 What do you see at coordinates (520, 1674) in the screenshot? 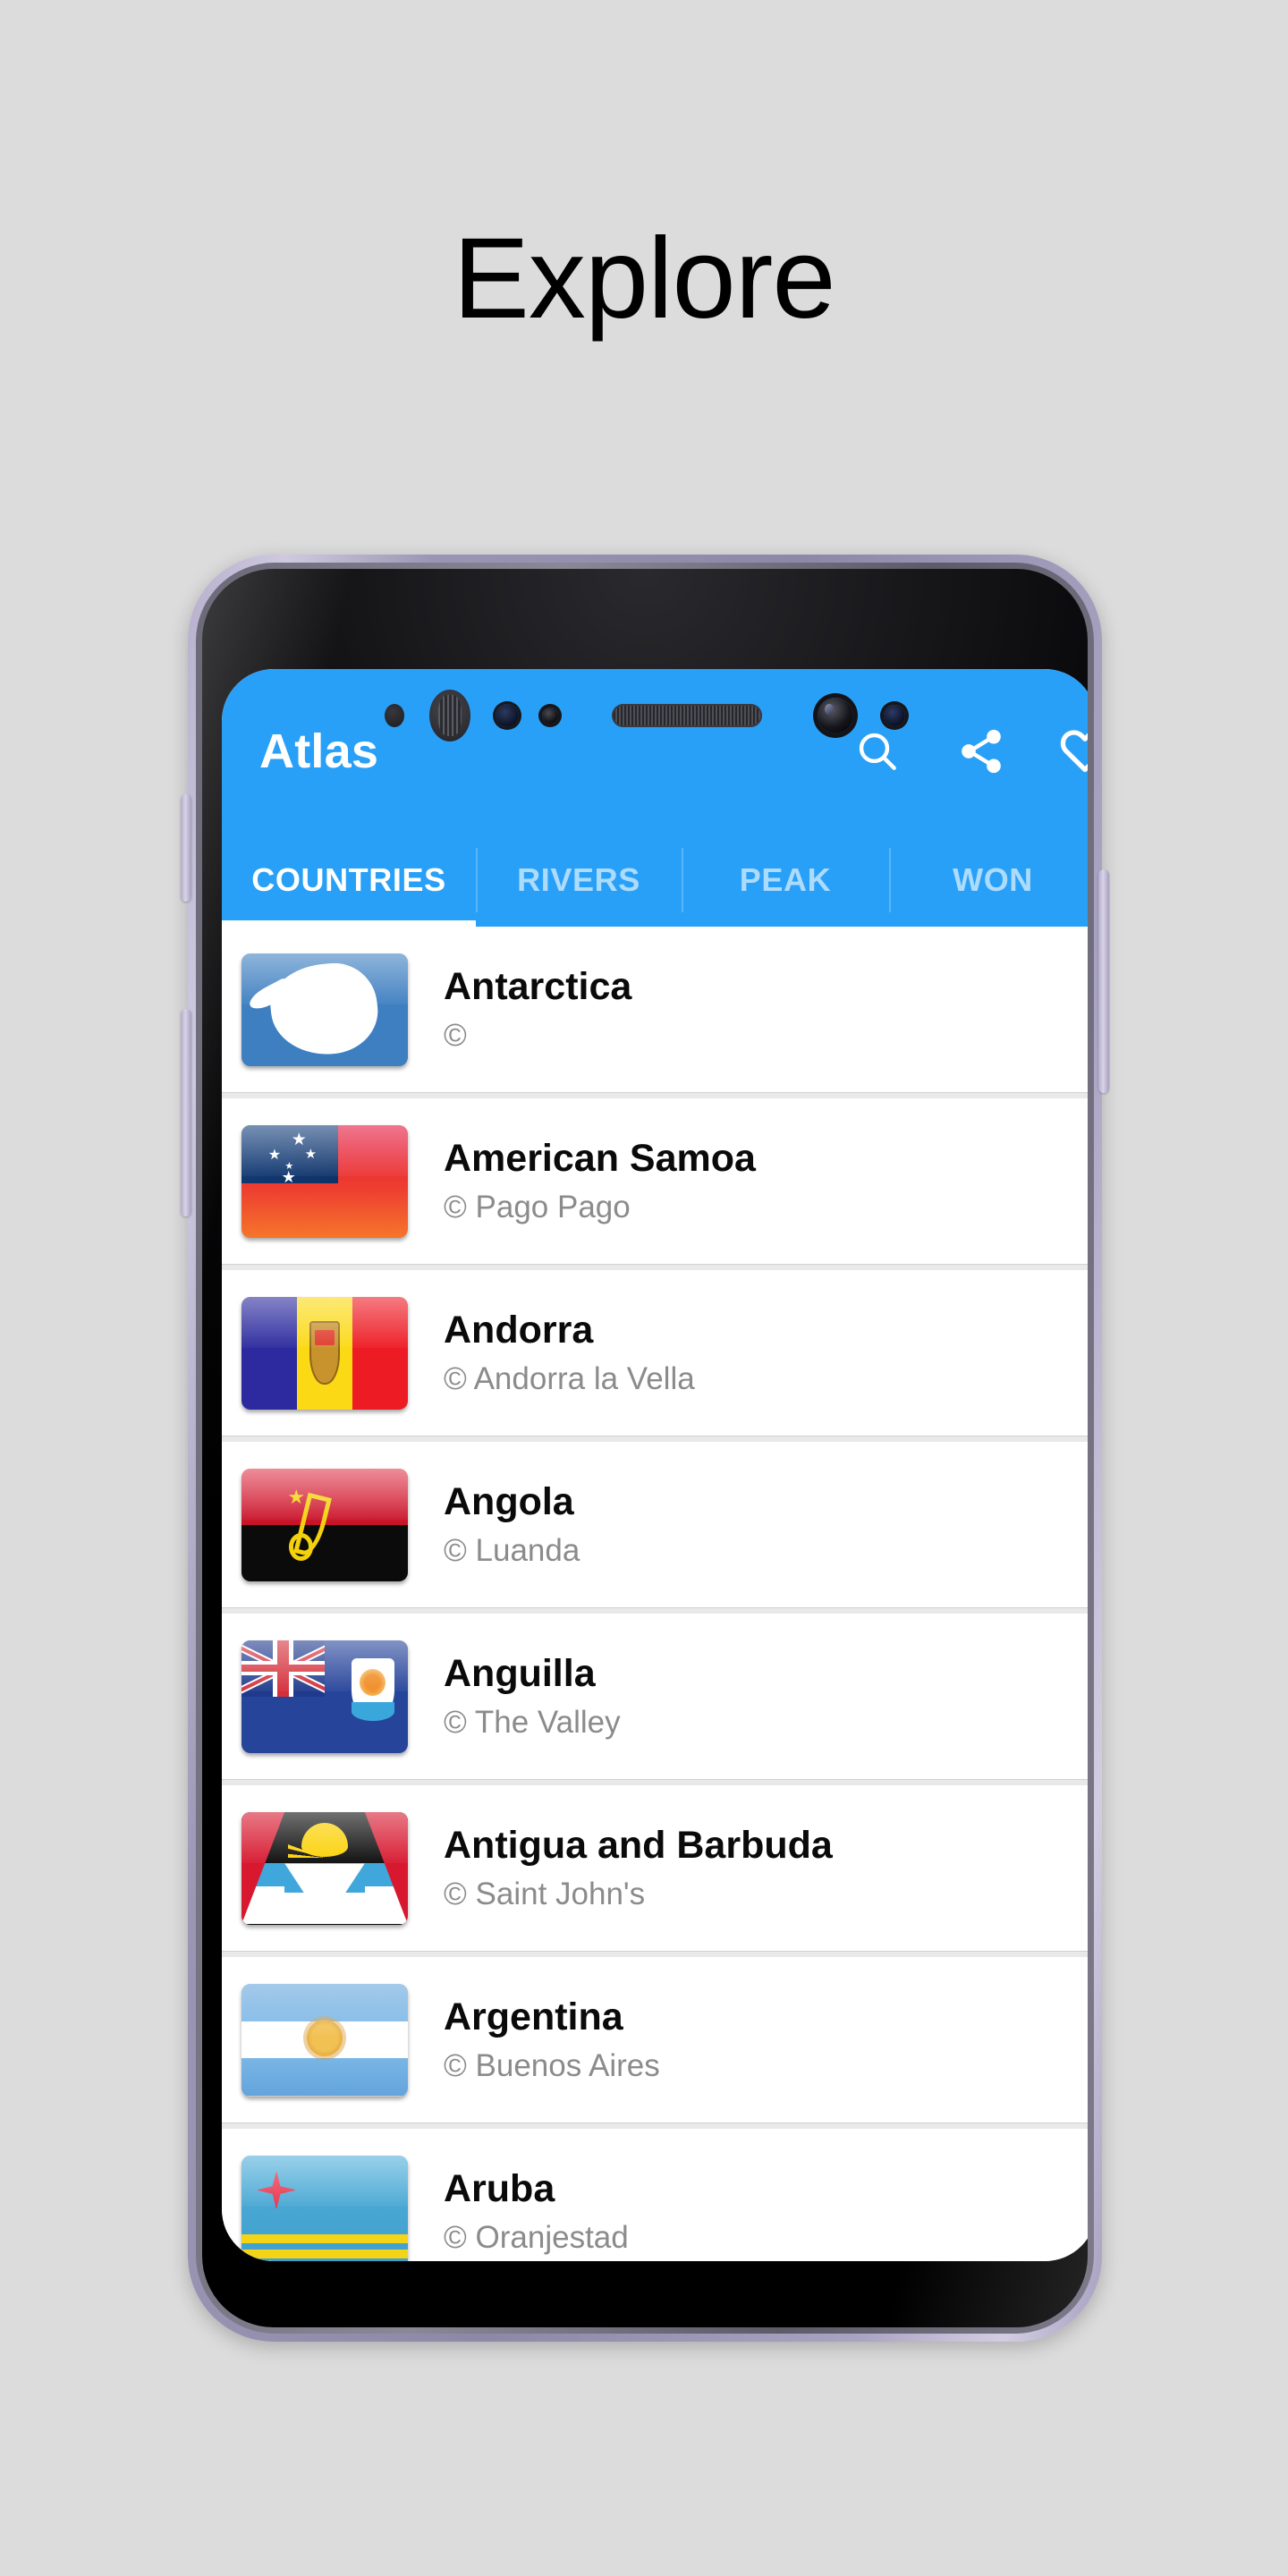
I see `country-name: Anguilla` at bounding box center [520, 1674].